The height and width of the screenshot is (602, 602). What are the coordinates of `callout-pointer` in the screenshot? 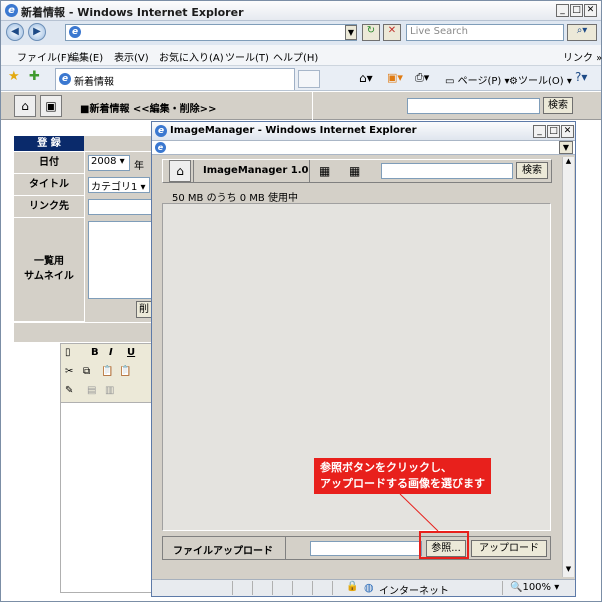 It's located at (419, 512).